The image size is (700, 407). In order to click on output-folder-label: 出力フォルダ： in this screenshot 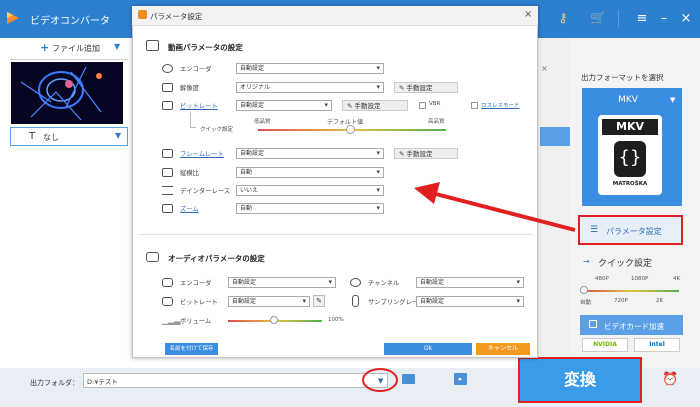, I will do `click(54, 383)`.